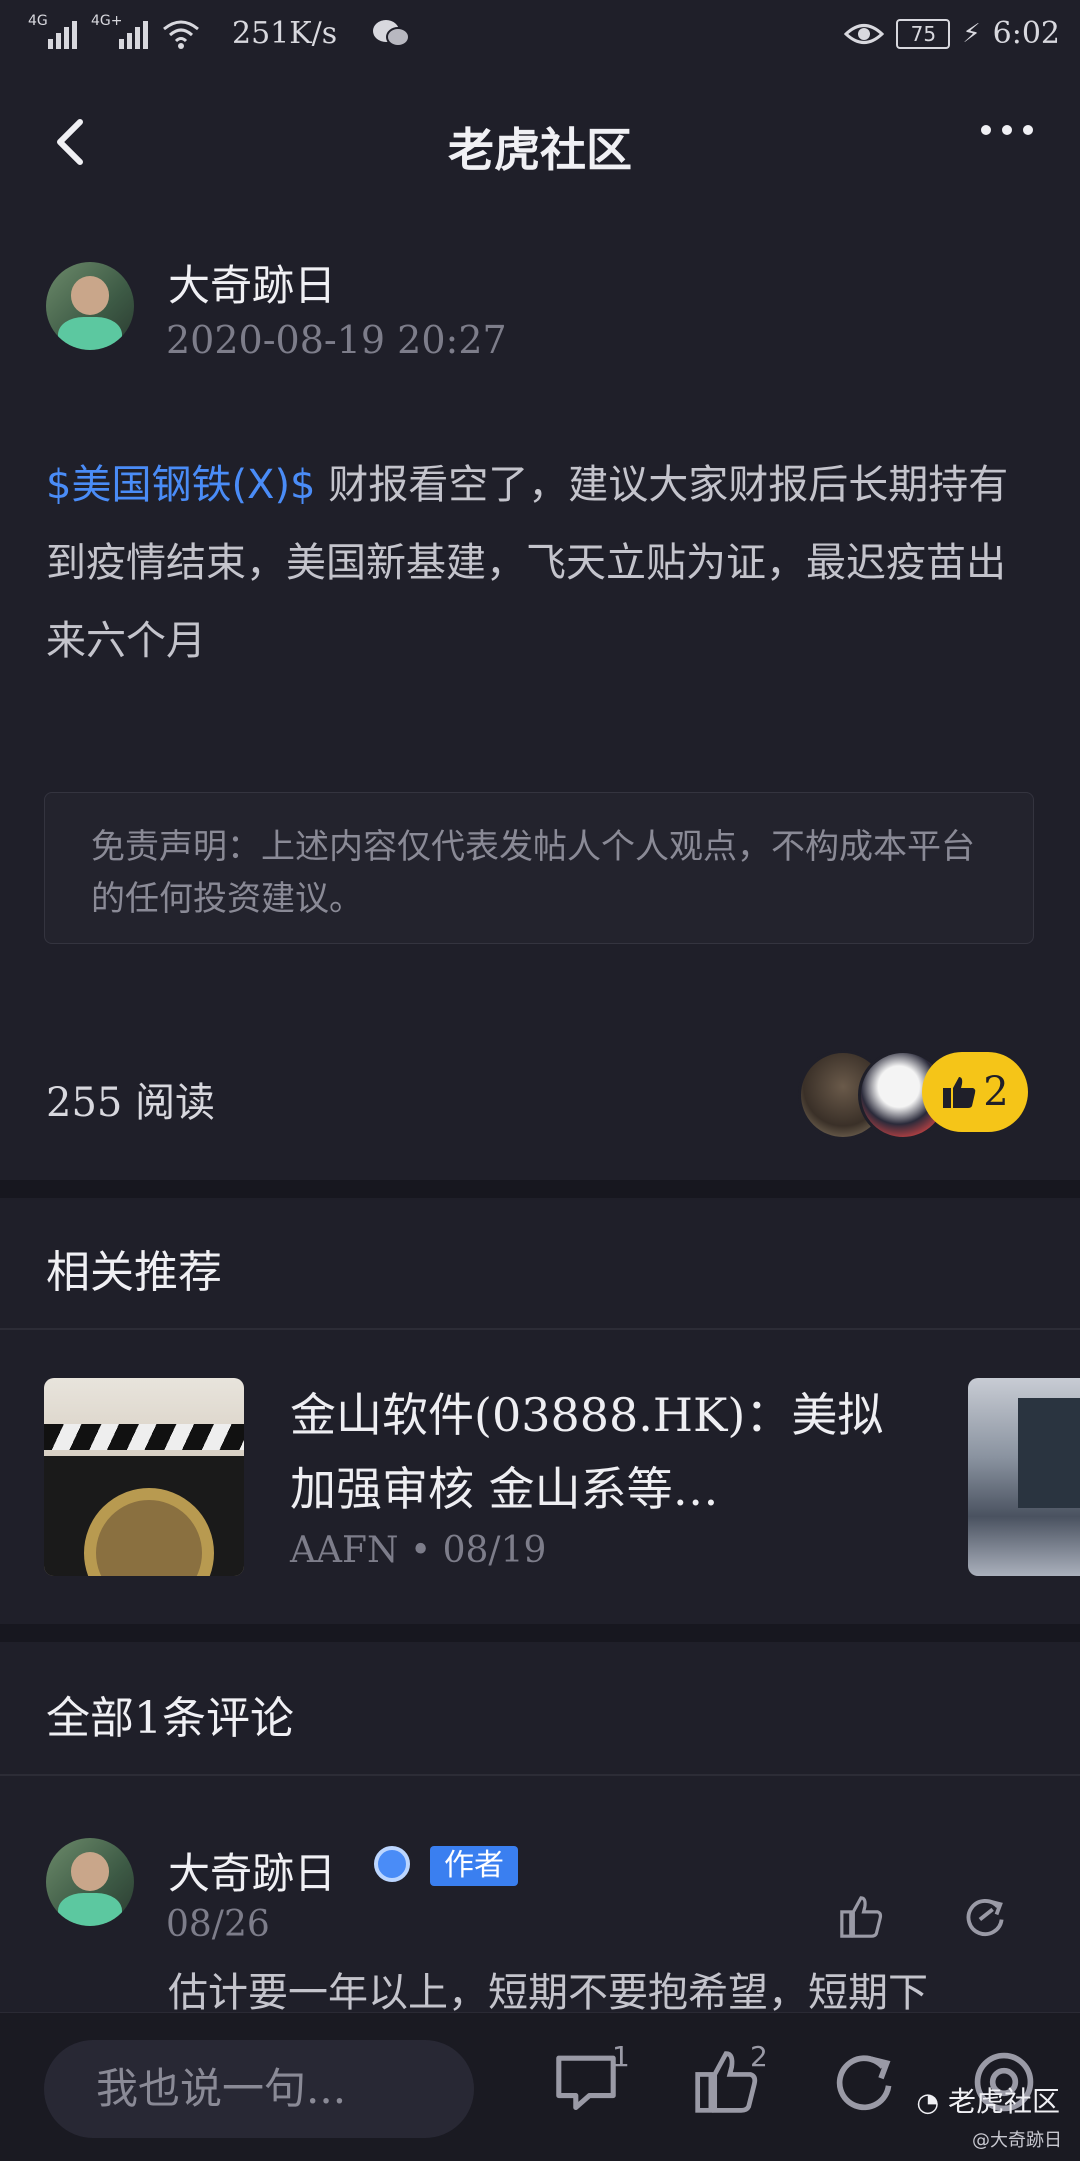  I want to click on bottom-share-button, so click(864, 2084).